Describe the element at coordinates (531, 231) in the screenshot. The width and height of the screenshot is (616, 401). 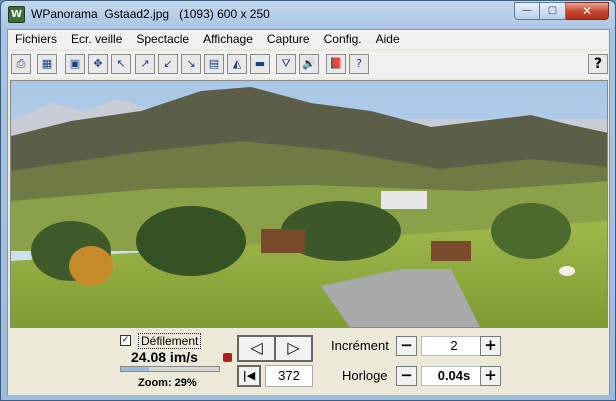
I see `tree-cluster-far-right` at that location.